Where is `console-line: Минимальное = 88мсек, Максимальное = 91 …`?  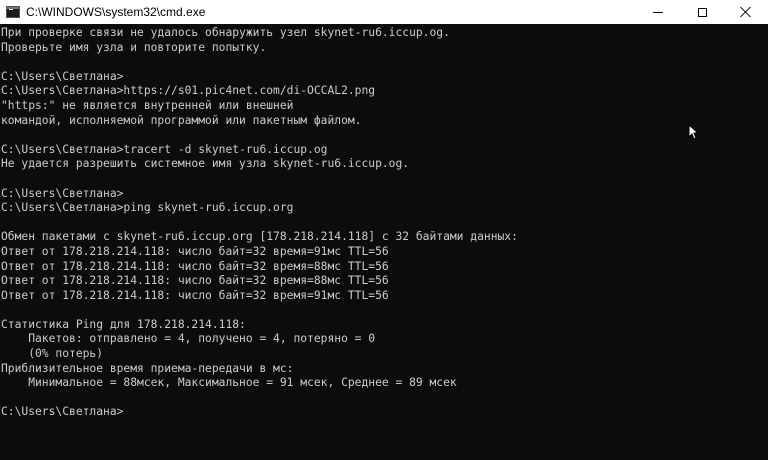 console-line: Минимальное = 88мсек, Максимальное = 91 … is located at coordinates (229, 383).